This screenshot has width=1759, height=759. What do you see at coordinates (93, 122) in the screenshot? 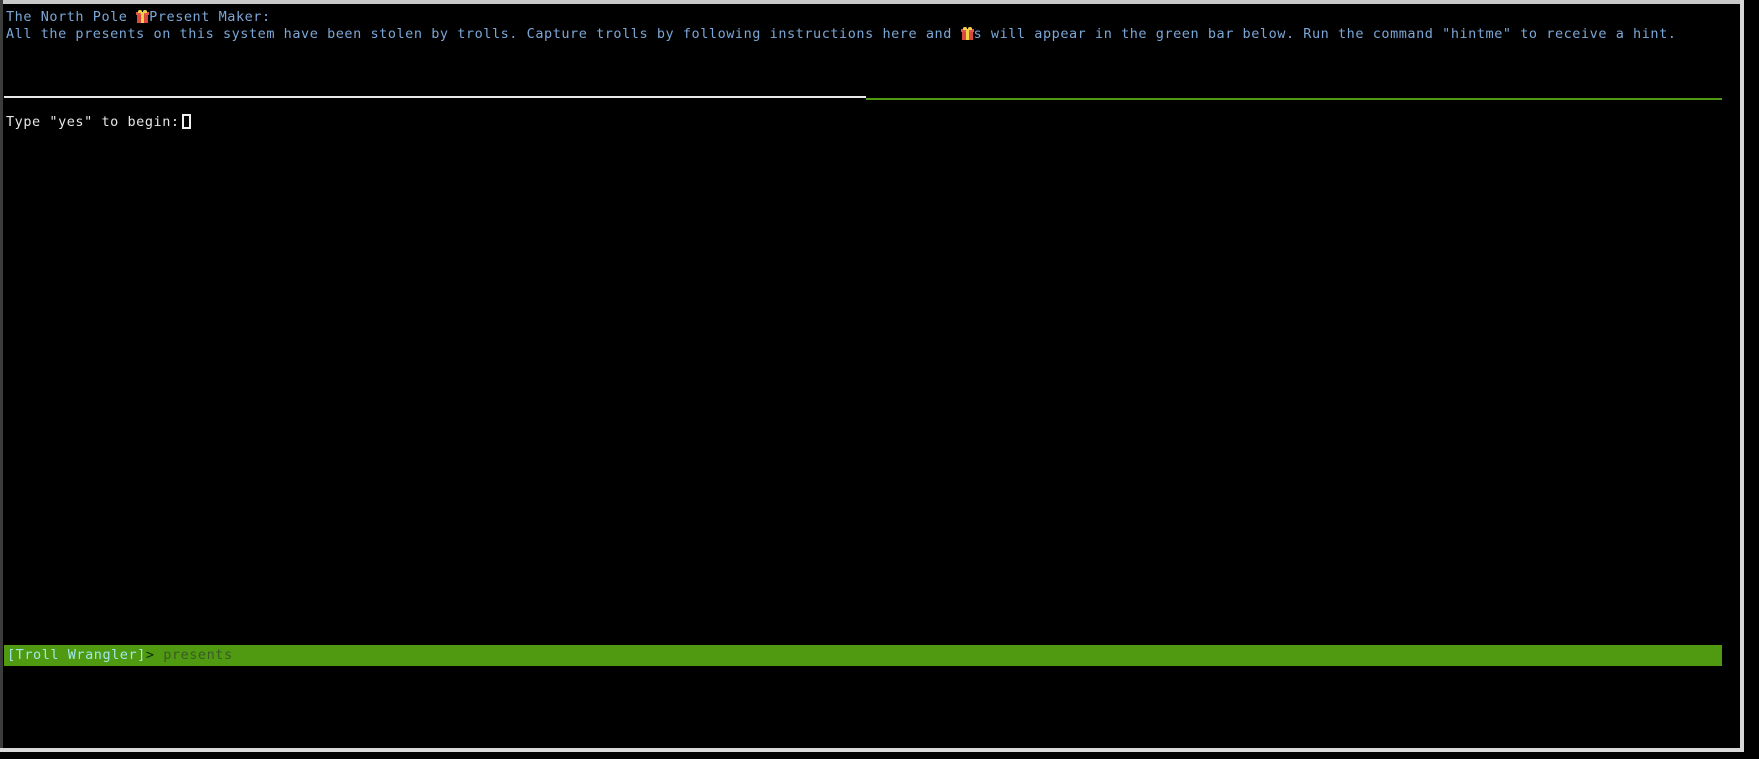
I see `prompt-label: Type "yes" to begin:` at bounding box center [93, 122].